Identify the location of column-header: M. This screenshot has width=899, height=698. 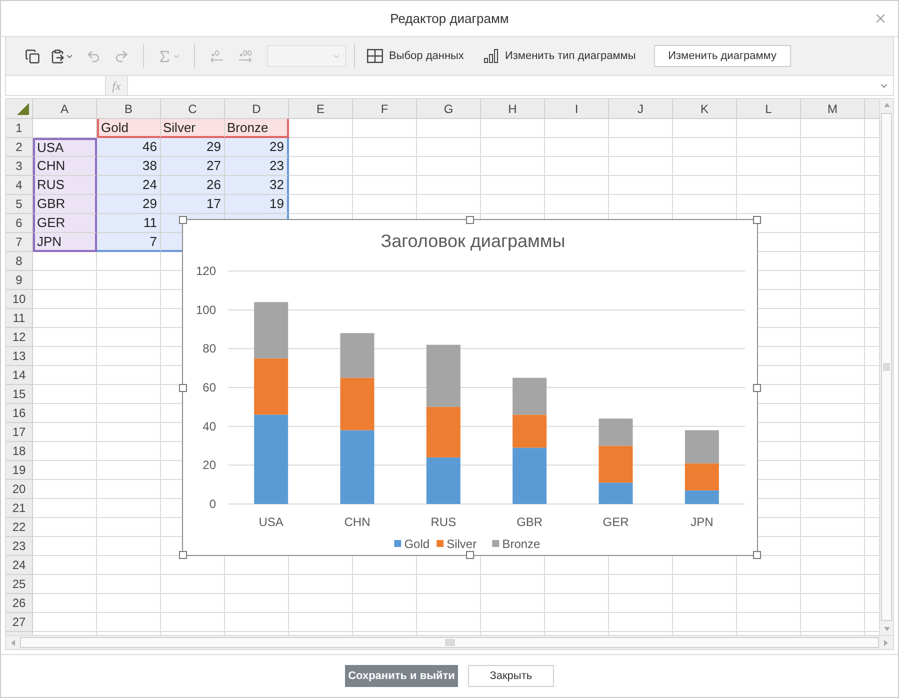
(833, 108).